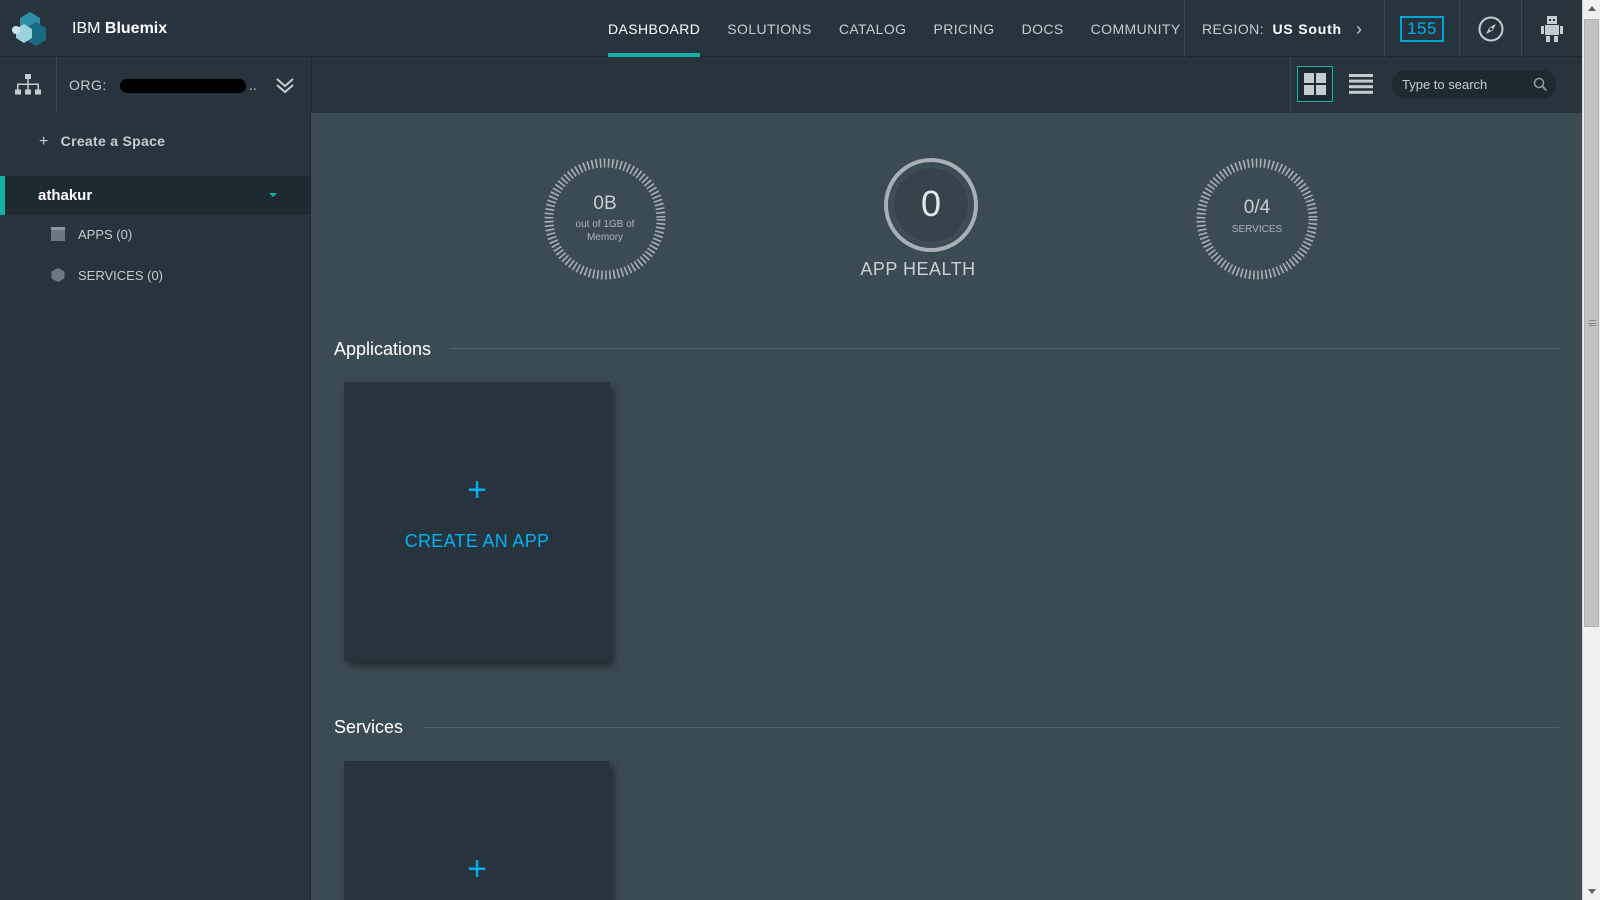 This screenshot has width=1600, height=900. I want to click on nav-pricing: PRICING, so click(963, 28).